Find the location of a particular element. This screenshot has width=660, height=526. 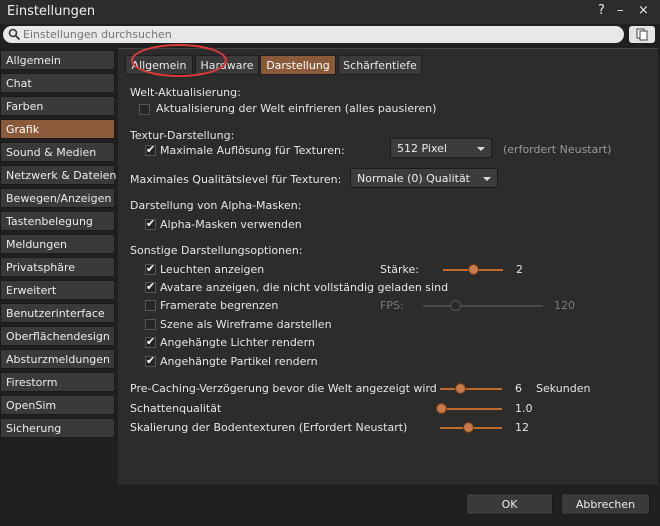

precache-track is located at coordinates (471, 389).